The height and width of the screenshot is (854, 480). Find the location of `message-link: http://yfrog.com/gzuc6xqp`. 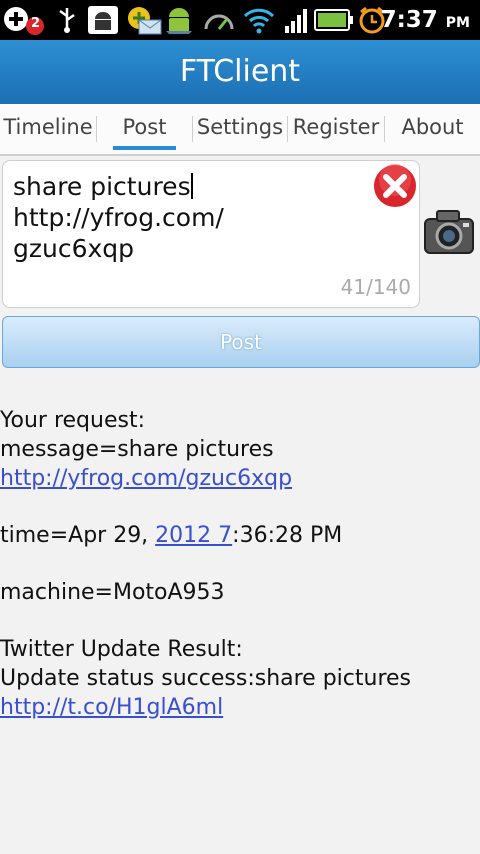

message-link: http://yfrog.com/gzuc6xqp is located at coordinates (146, 478).